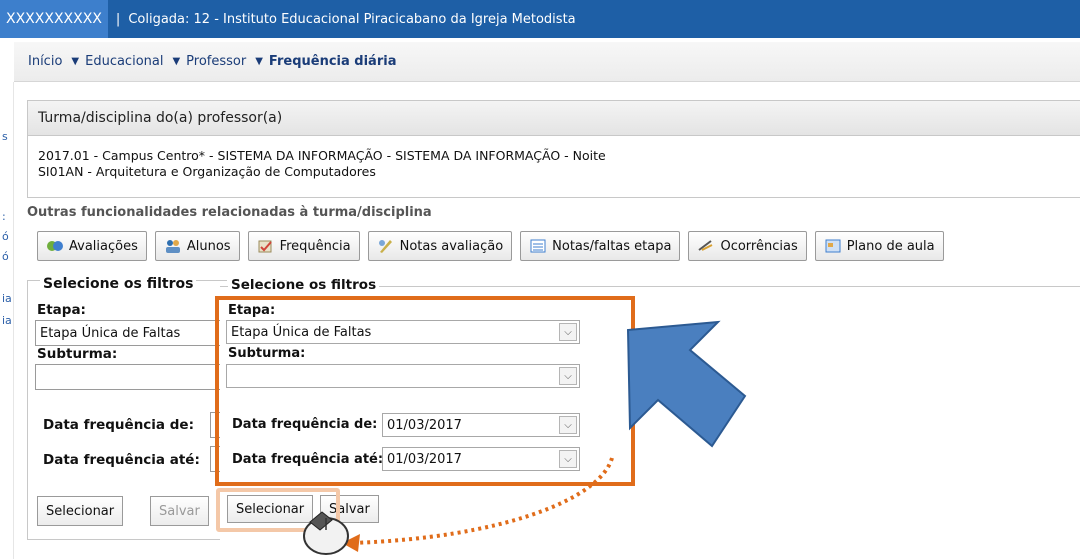 This screenshot has width=1080, height=559. I want to click on dotted-arrow-path, so click(482, 501).